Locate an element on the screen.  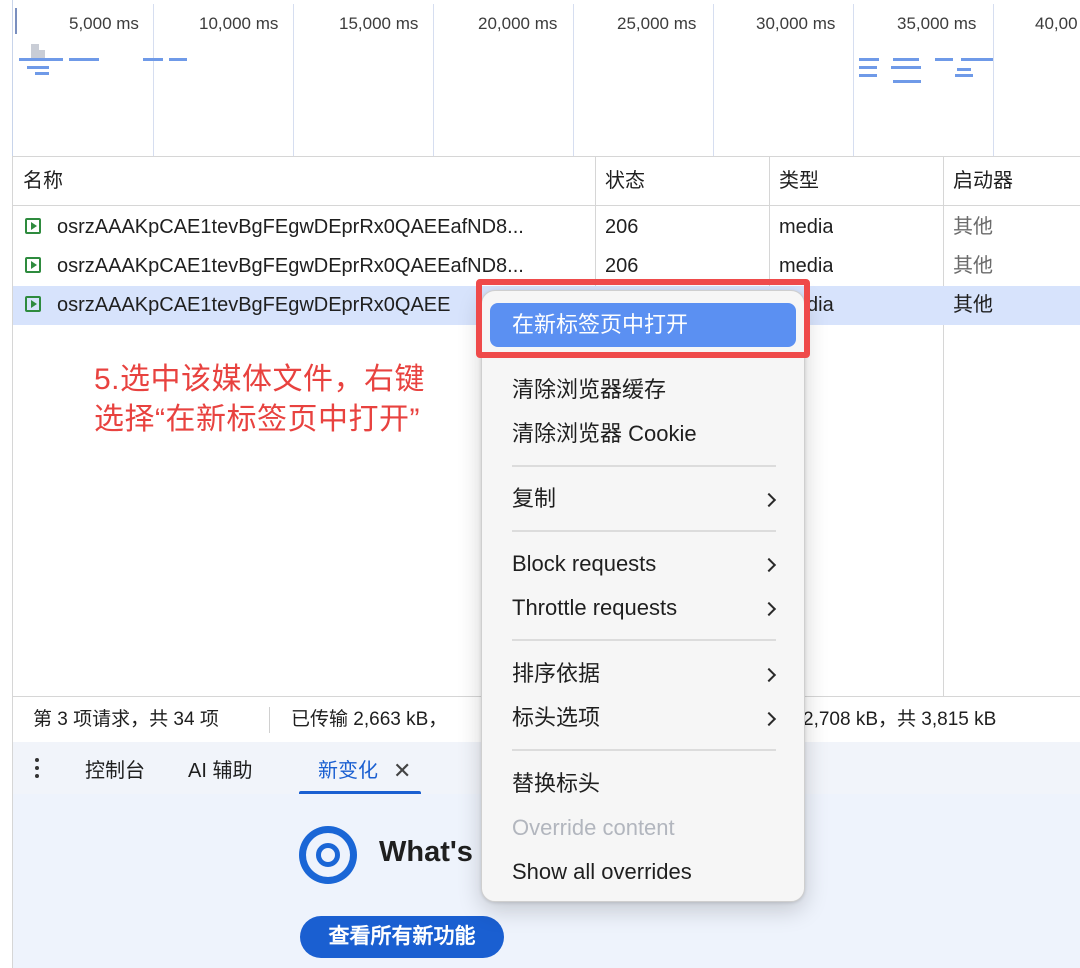
menu-item-open-in-new-tab: 在新标签页中打开 is located at coordinates (643, 325).